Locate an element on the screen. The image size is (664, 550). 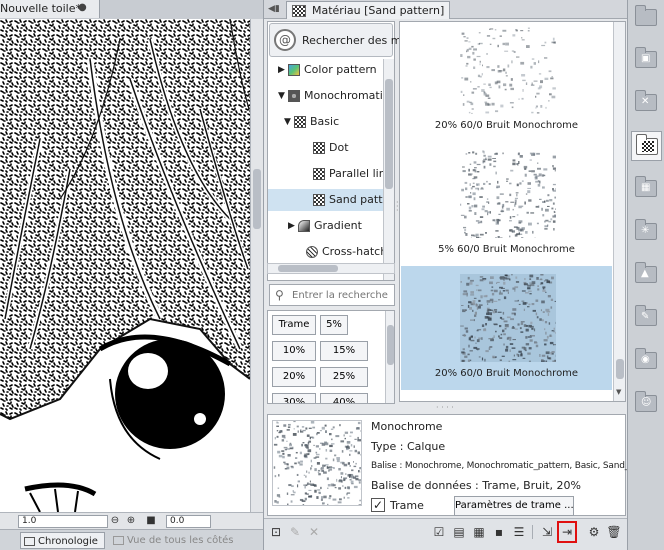
dock-folder-8: ✎ is located at coordinates (646, 318).